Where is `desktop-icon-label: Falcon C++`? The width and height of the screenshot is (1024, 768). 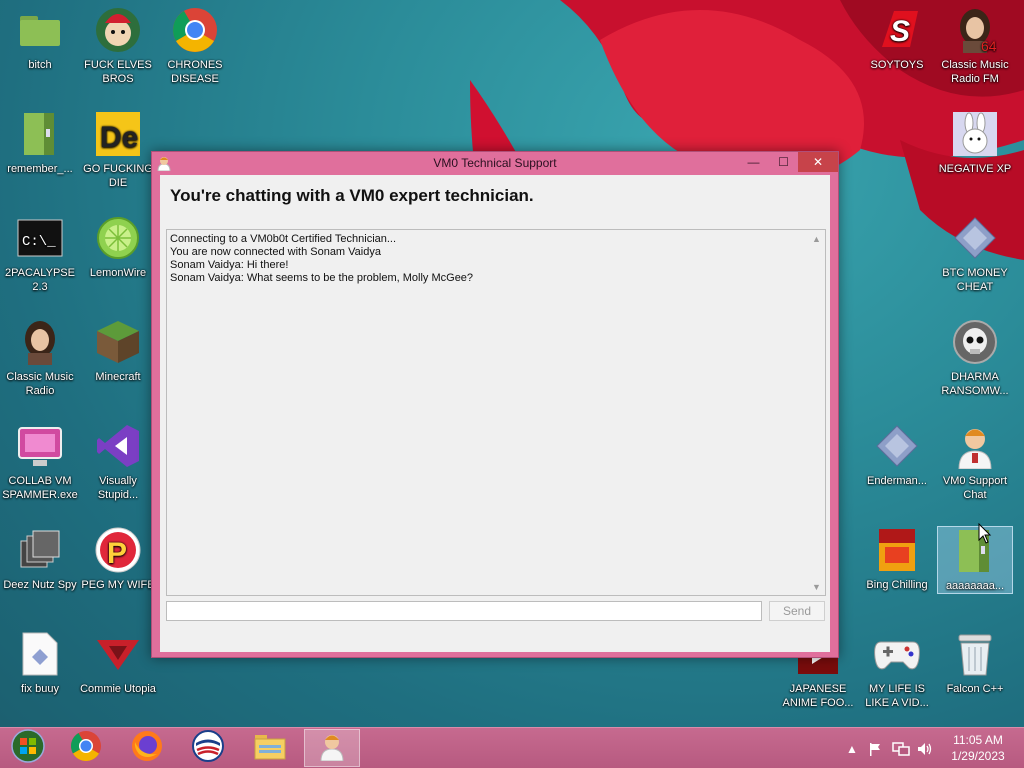 desktop-icon-label: Falcon C++ is located at coordinates (975, 689).